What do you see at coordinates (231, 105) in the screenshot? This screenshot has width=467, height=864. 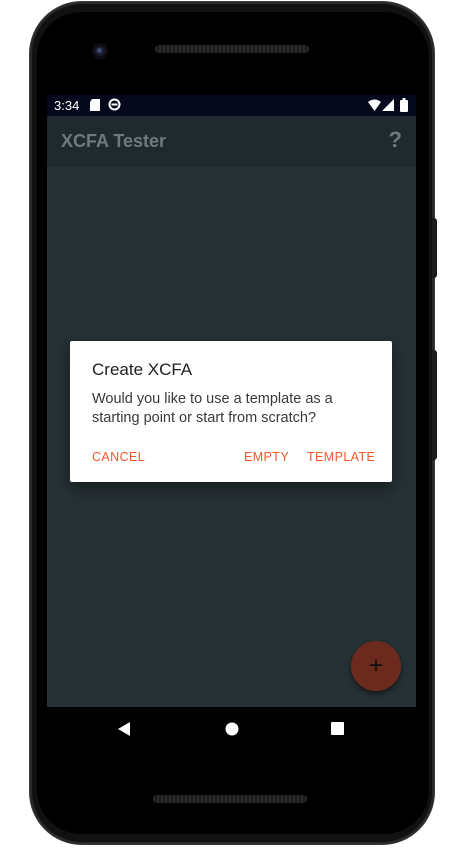 I see `status-bar: 3:34` at bounding box center [231, 105].